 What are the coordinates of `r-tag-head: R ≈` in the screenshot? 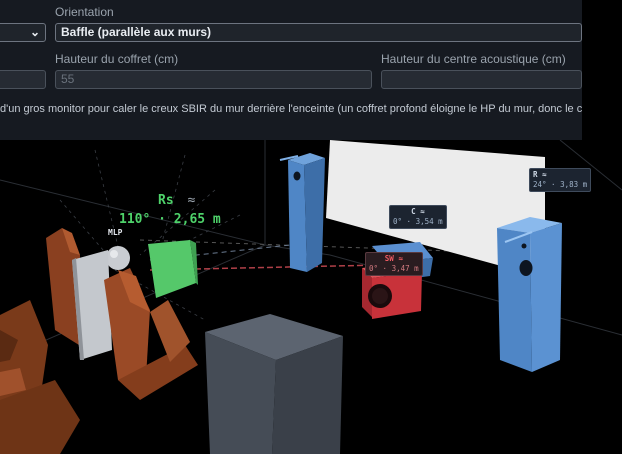 It's located at (560, 175).